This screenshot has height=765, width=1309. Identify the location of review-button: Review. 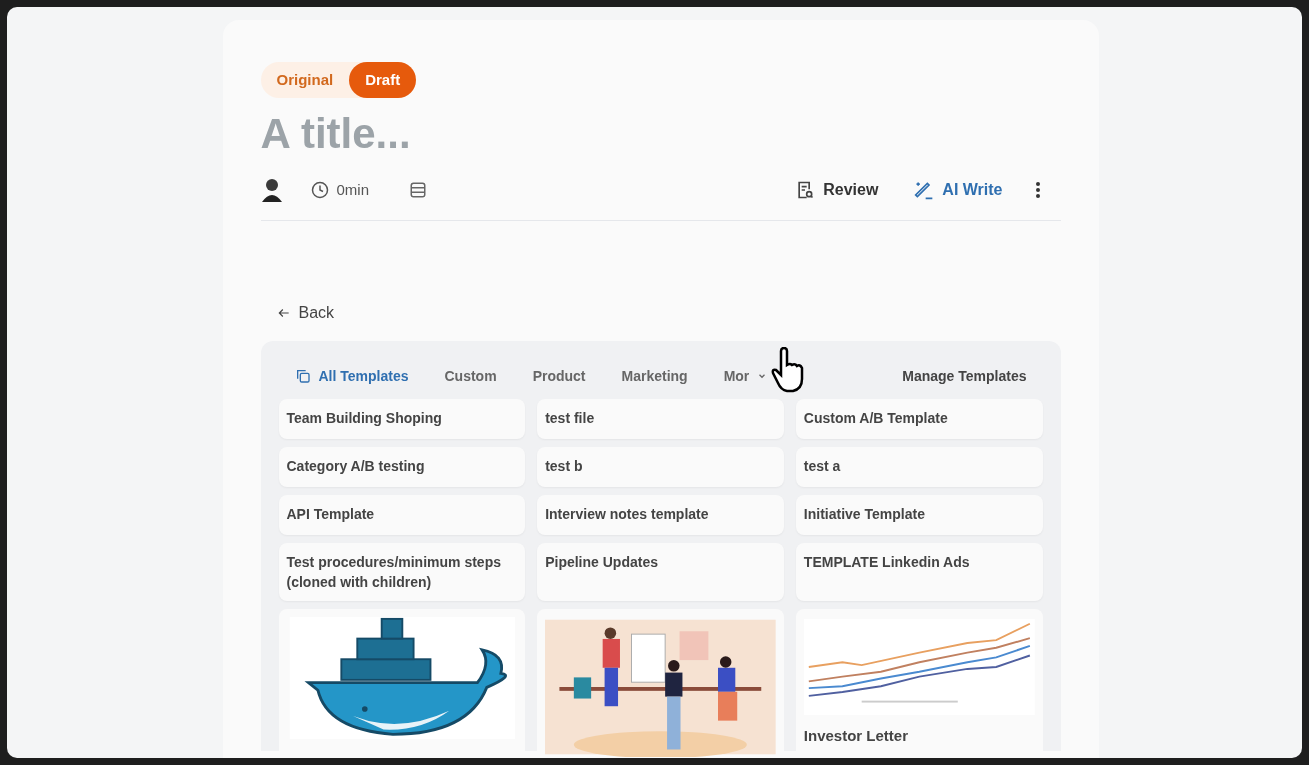
(837, 190).